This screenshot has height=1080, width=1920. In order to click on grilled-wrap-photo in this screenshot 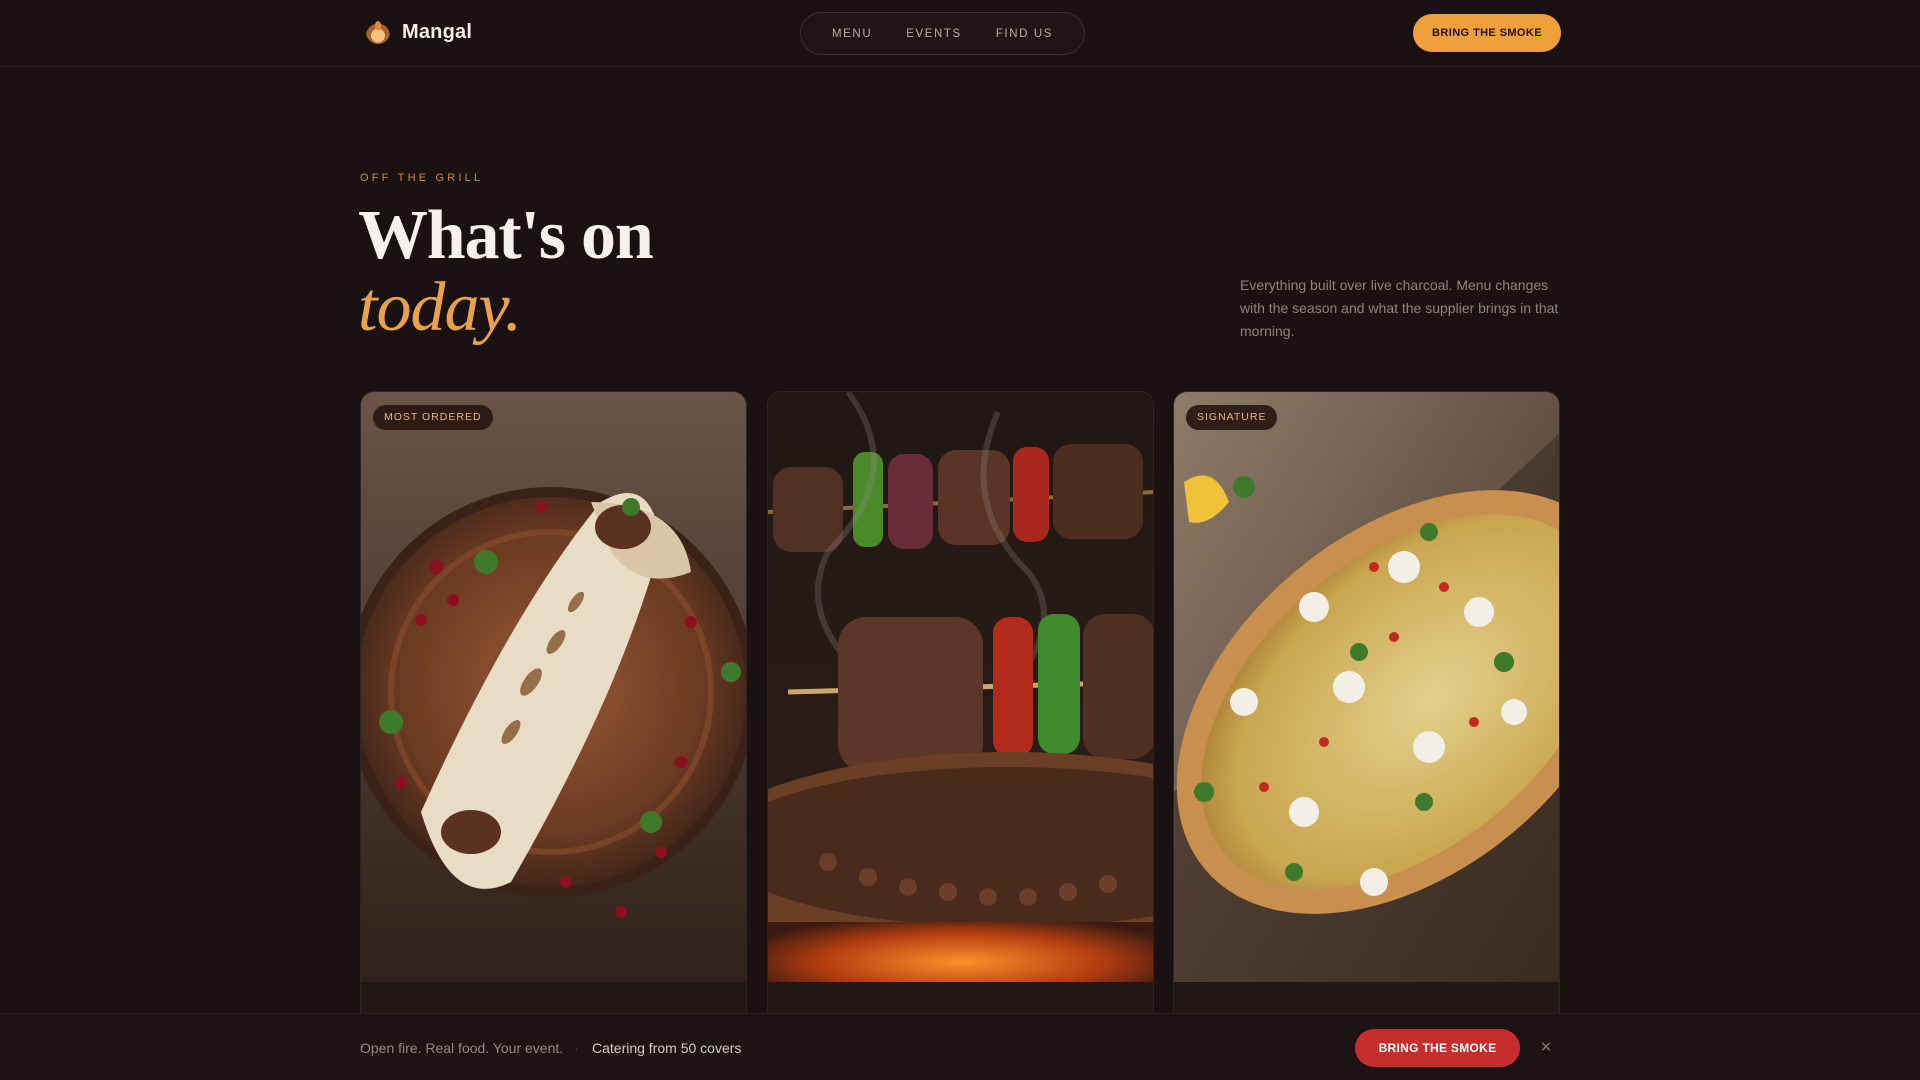, I will do `click(553, 711)`.